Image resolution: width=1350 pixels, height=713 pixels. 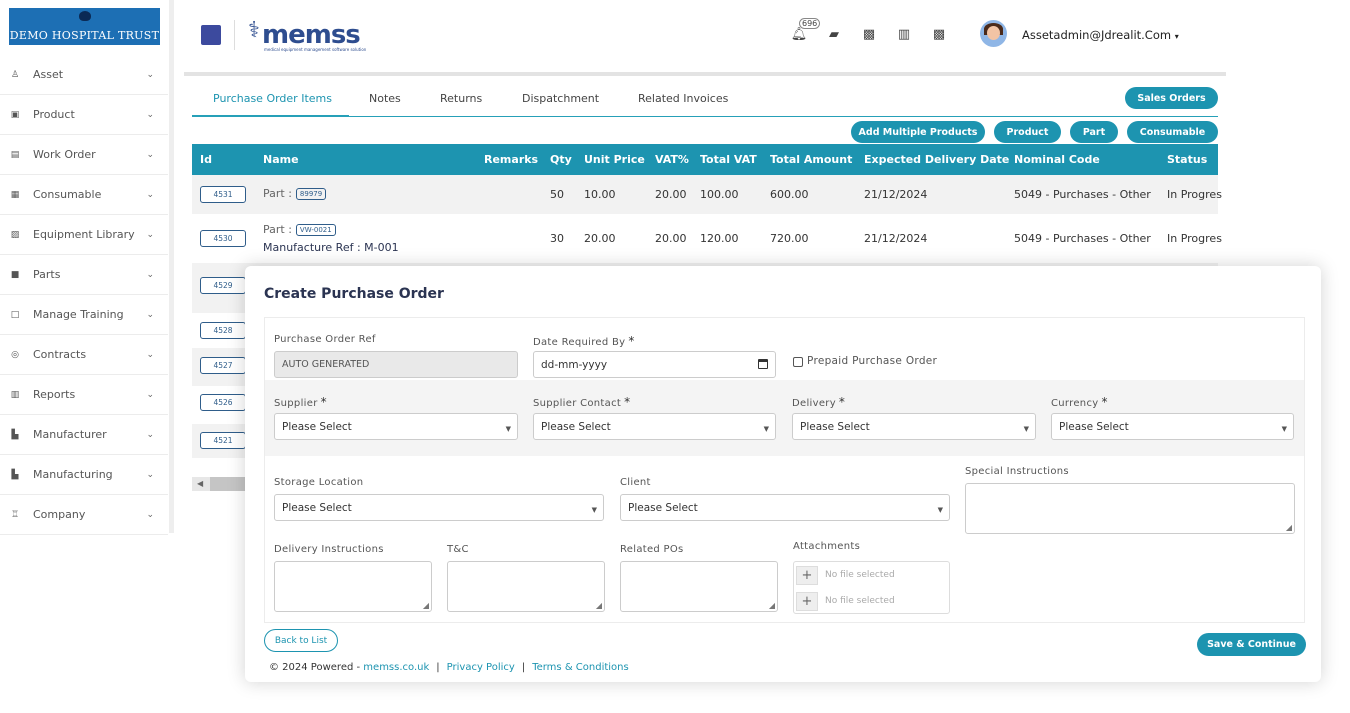 What do you see at coordinates (223, 285) in the screenshot?
I see `row-id-badge: 4529` at bounding box center [223, 285].